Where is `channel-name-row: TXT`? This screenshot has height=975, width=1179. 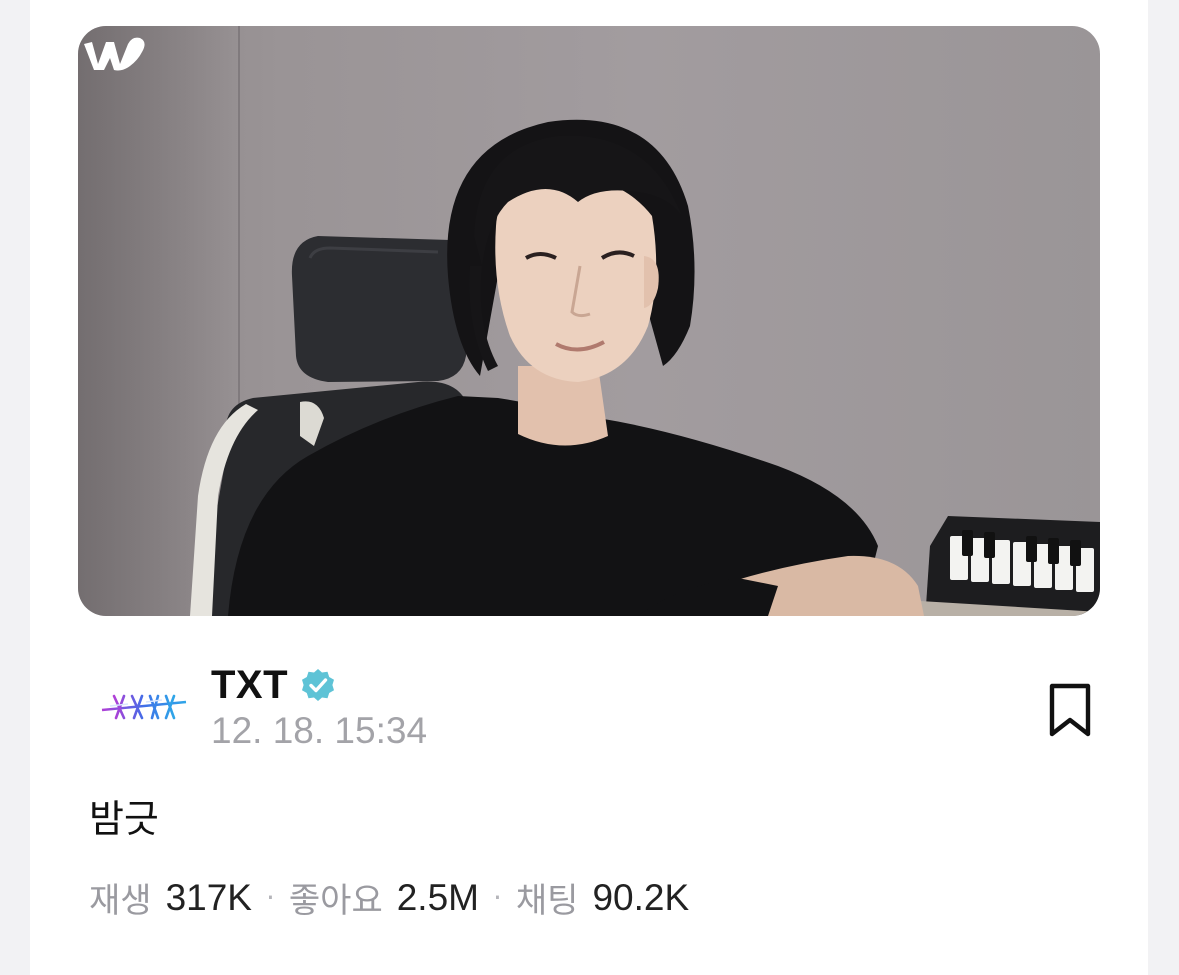 channel-name-row: TXT is located at coordinates (273, 685).